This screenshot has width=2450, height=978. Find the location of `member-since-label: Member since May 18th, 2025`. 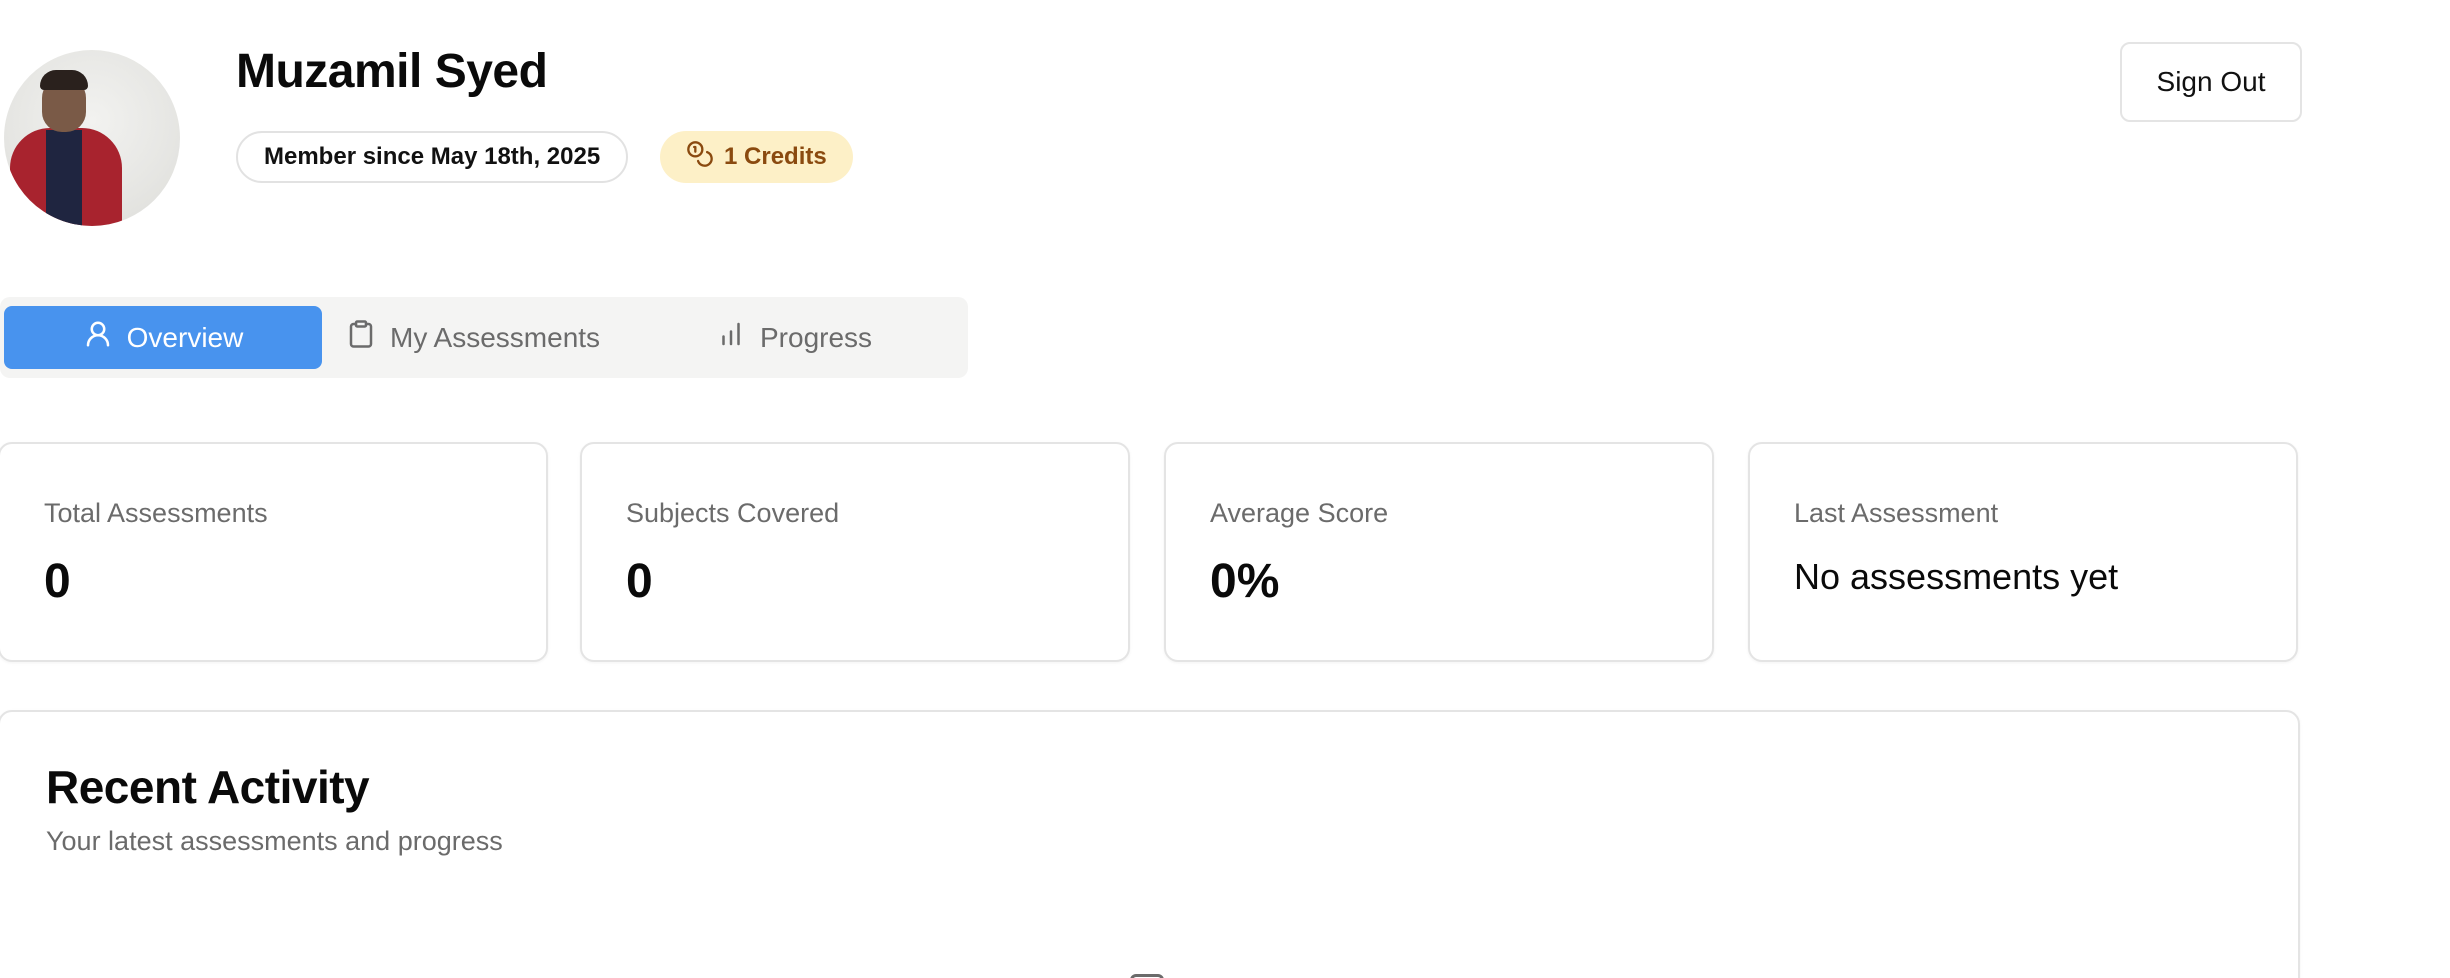

member-since-label: Member since May 18th, 2025 is located at coordinates (432, 156).